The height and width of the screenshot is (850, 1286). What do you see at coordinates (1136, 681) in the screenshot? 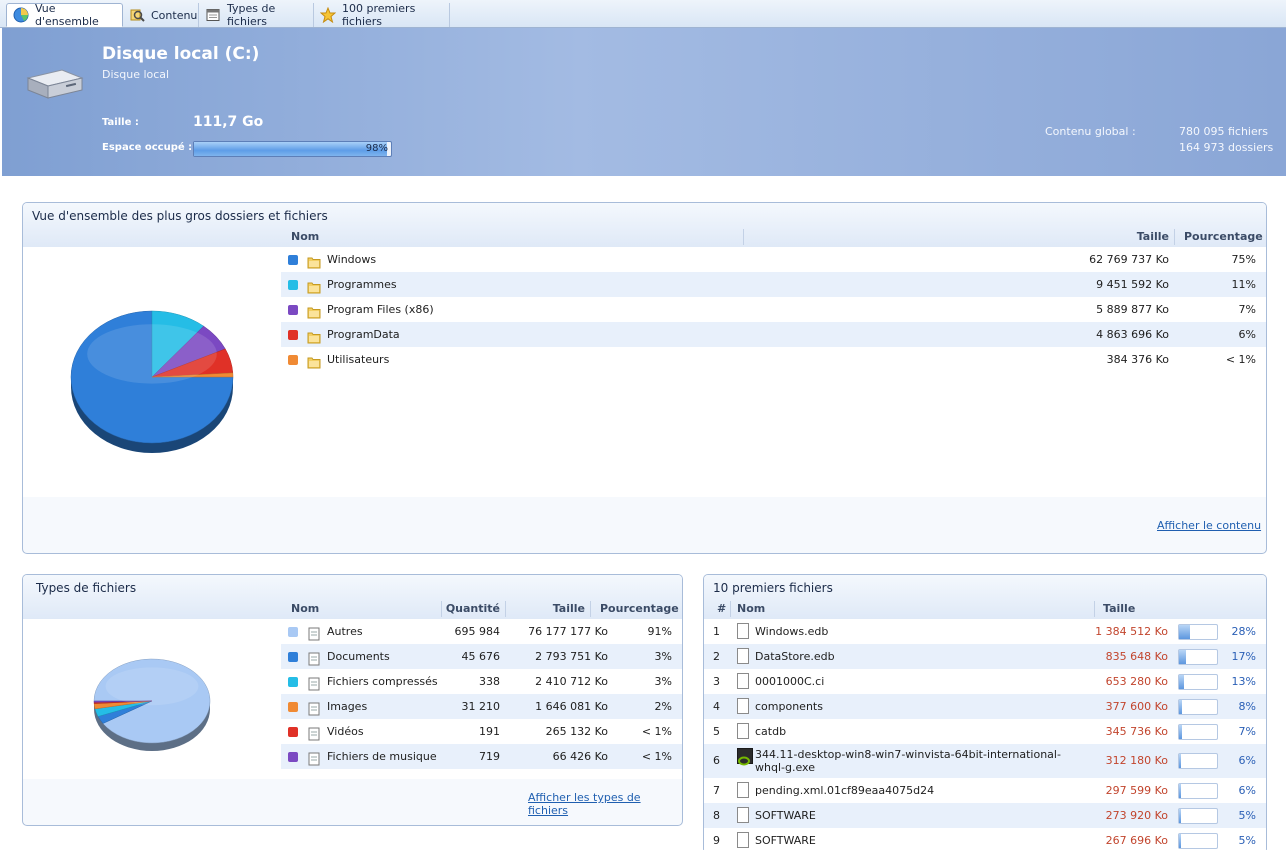
I see `top-file-size: 653 280 Ko` at bounding box center [1136, 681].